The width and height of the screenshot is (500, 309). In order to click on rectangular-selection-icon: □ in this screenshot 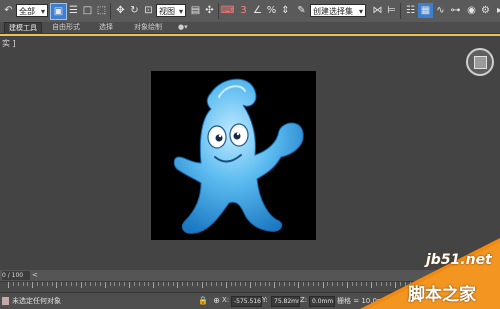, I will do `click(87, 10)`.